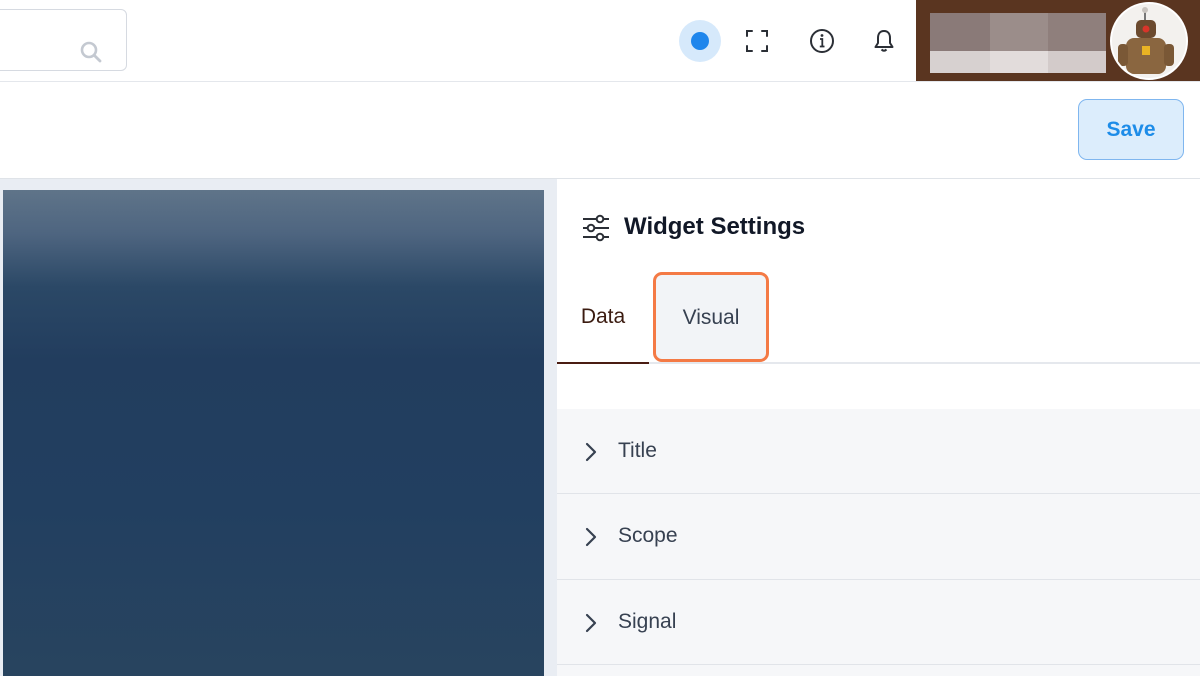  I want to click on search-box, so click(63, 40).